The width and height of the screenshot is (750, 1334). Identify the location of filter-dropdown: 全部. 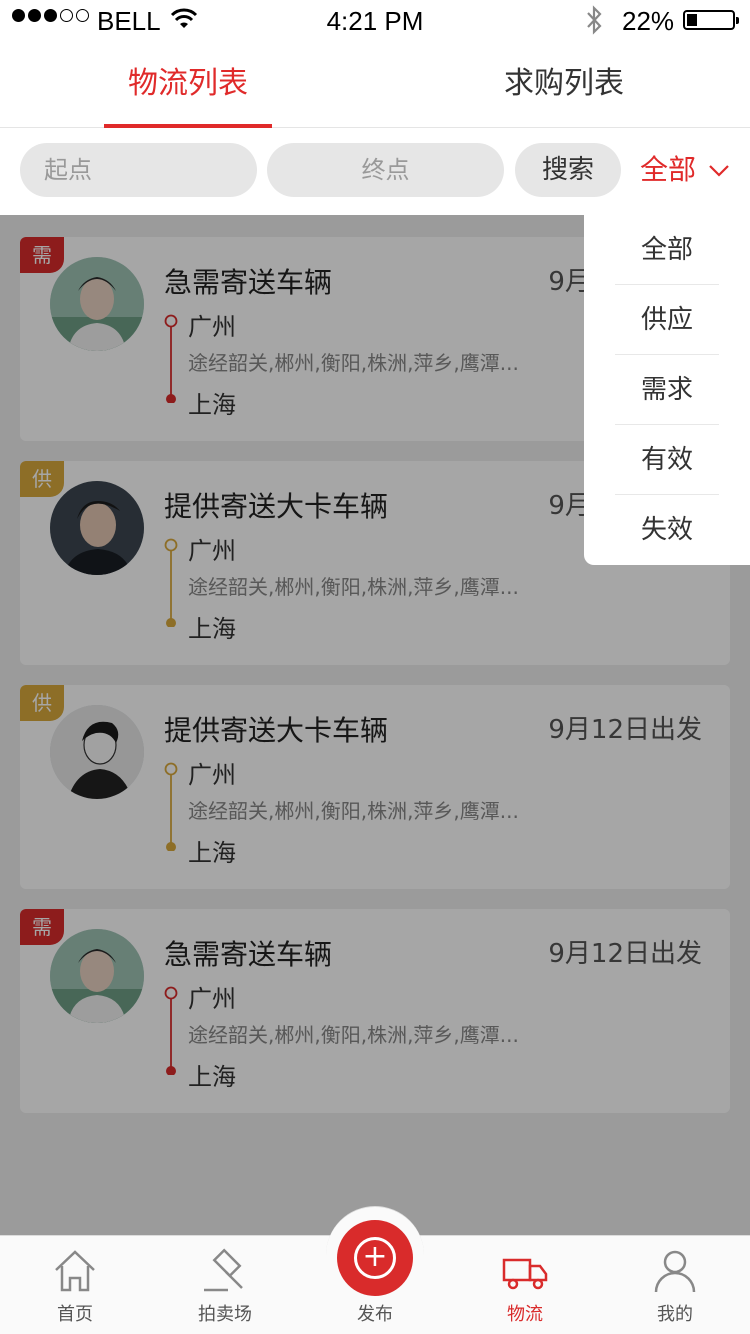
(684, 170).